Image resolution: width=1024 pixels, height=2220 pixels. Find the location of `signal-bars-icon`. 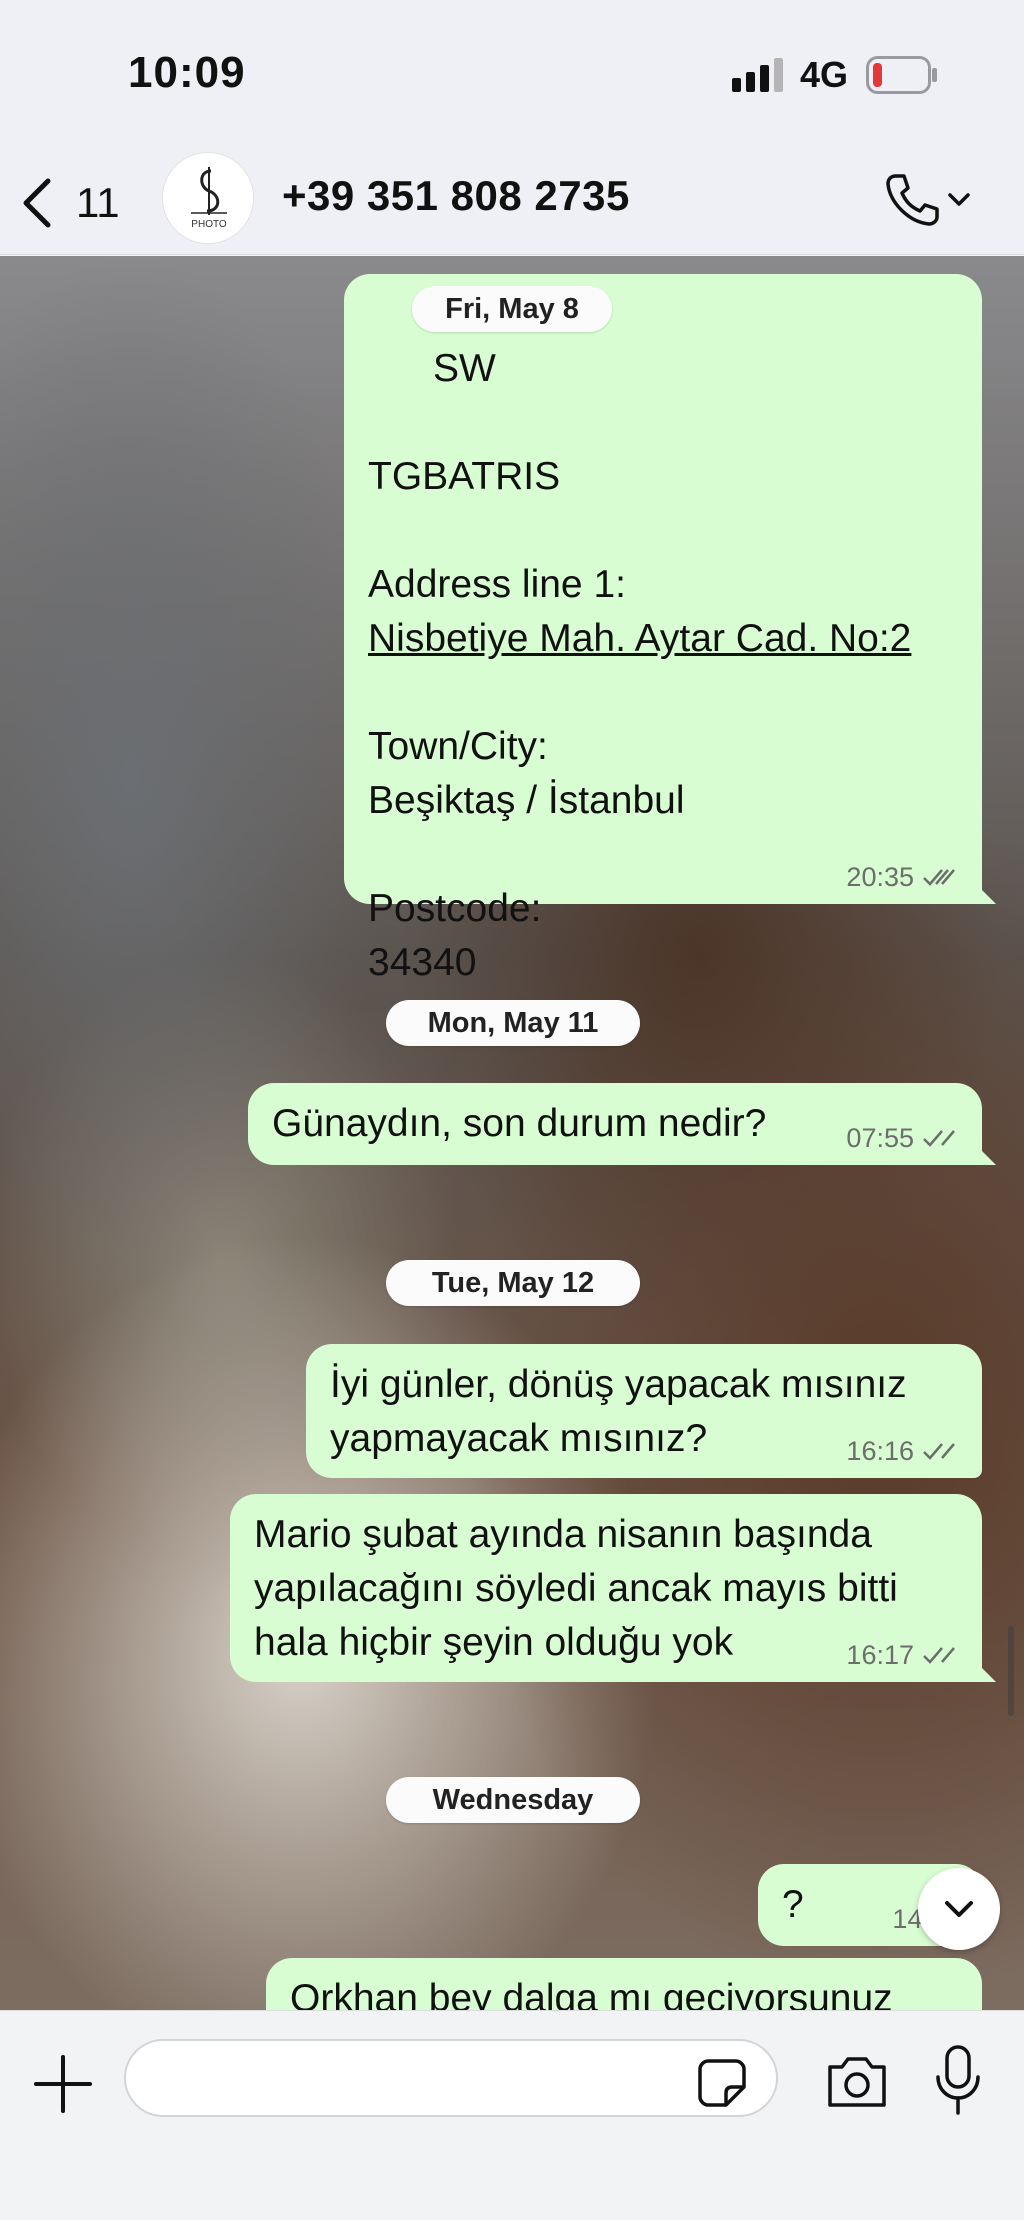

signal-bars-icon is located at coordinates (757, 75).